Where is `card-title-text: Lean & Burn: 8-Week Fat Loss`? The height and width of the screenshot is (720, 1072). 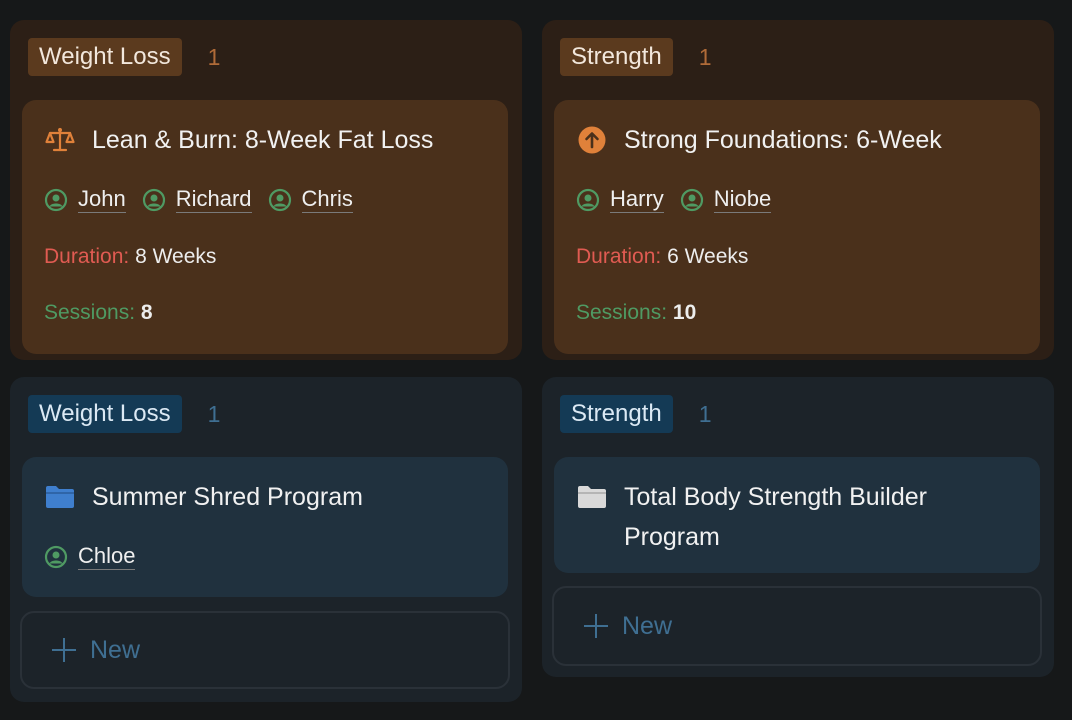 card-title-text: Lean & Burn: 8-Week Fat Loss is located at coordinates (263, 140).